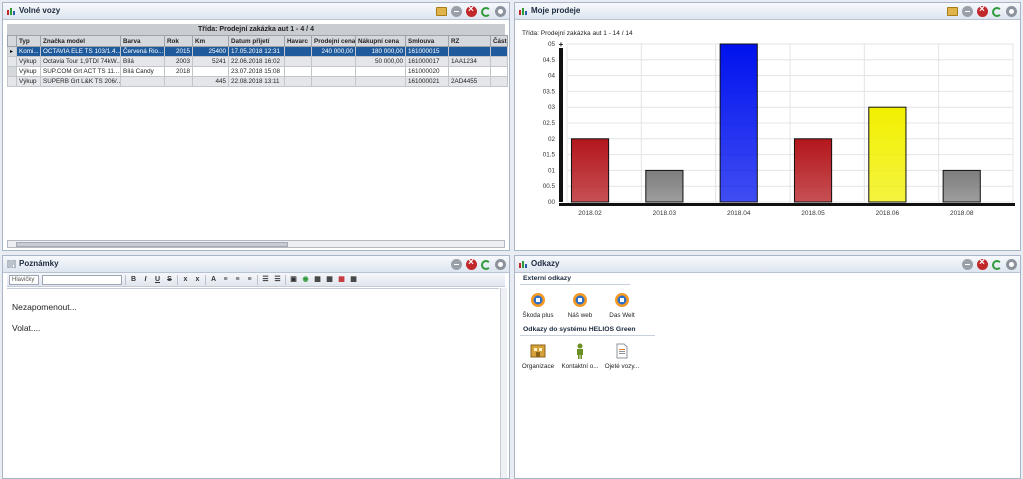  I want to click on table-cell: 1AA1234, so click(469, 61).